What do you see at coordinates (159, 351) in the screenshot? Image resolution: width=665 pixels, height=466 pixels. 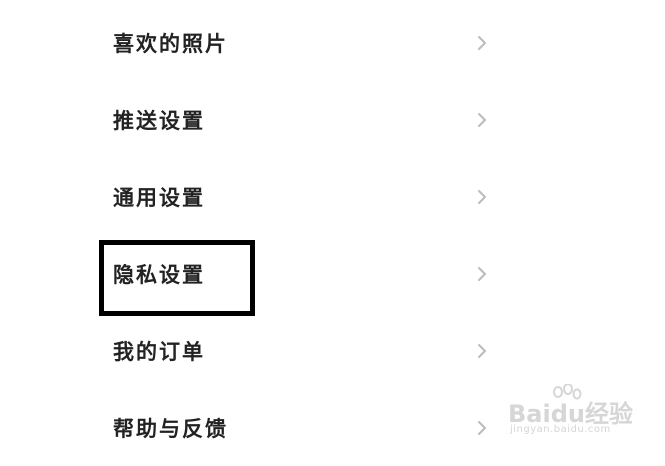 I see `menu-item-label: 我的订单` at bounding box center [159, 351].